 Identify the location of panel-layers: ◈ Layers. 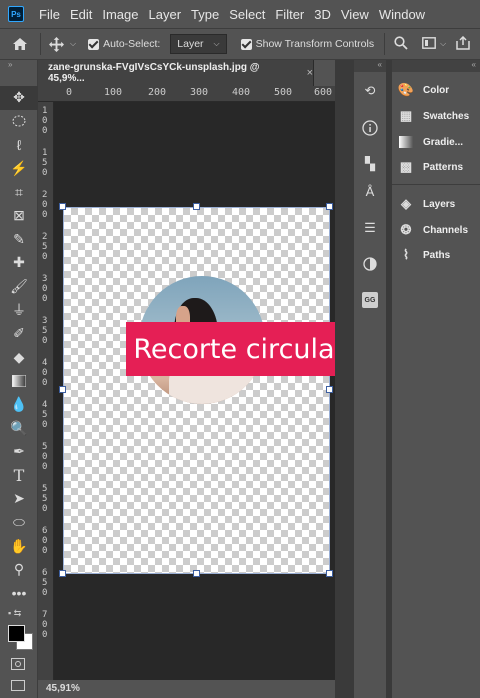
(436, 204).